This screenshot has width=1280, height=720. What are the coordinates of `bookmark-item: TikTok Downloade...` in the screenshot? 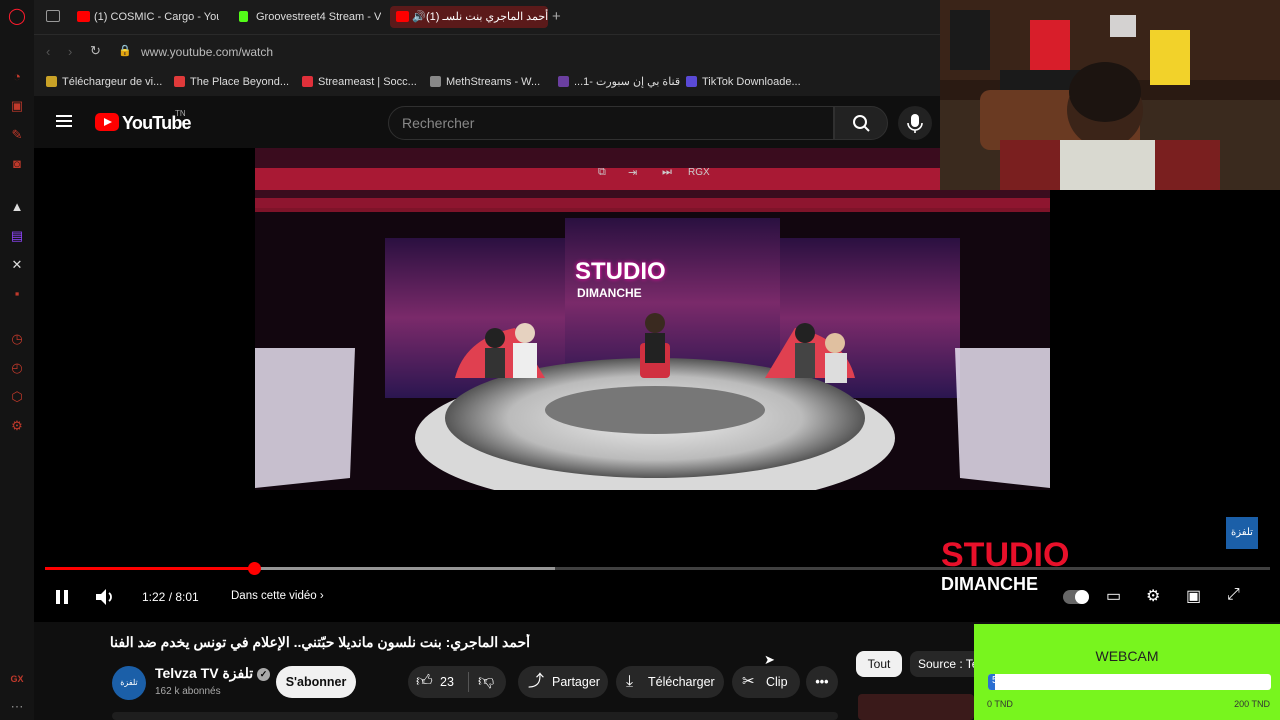 It's located at (743, 82).